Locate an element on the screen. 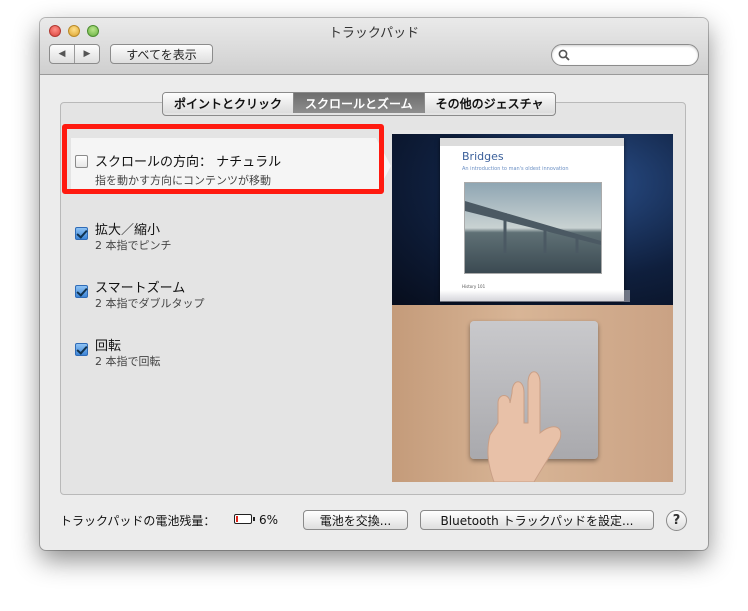  title-bar: トラックパッド ◀ ▶ すべてを表示 is located at coordinates (374, 46).